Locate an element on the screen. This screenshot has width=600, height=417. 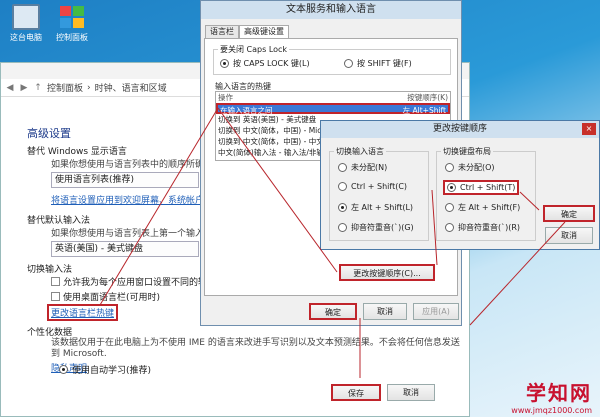
arrow-to-ctrl-shift is located at coordinates (434, 227).